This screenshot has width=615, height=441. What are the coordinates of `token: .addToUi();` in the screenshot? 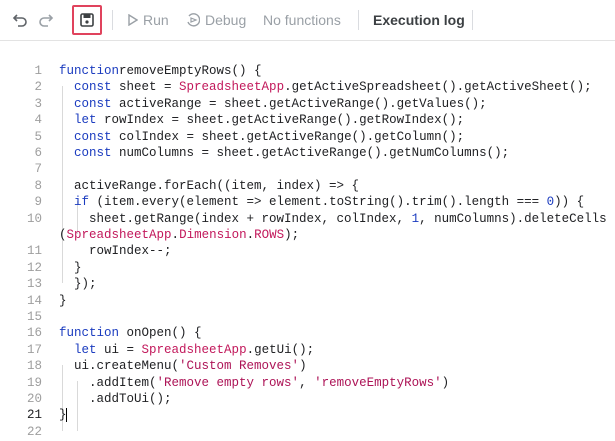 It's located at (115, 399).